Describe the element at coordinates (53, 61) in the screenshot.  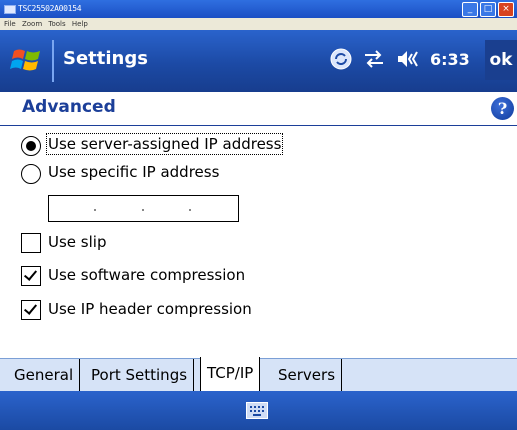
I see `title-separator` at that location.